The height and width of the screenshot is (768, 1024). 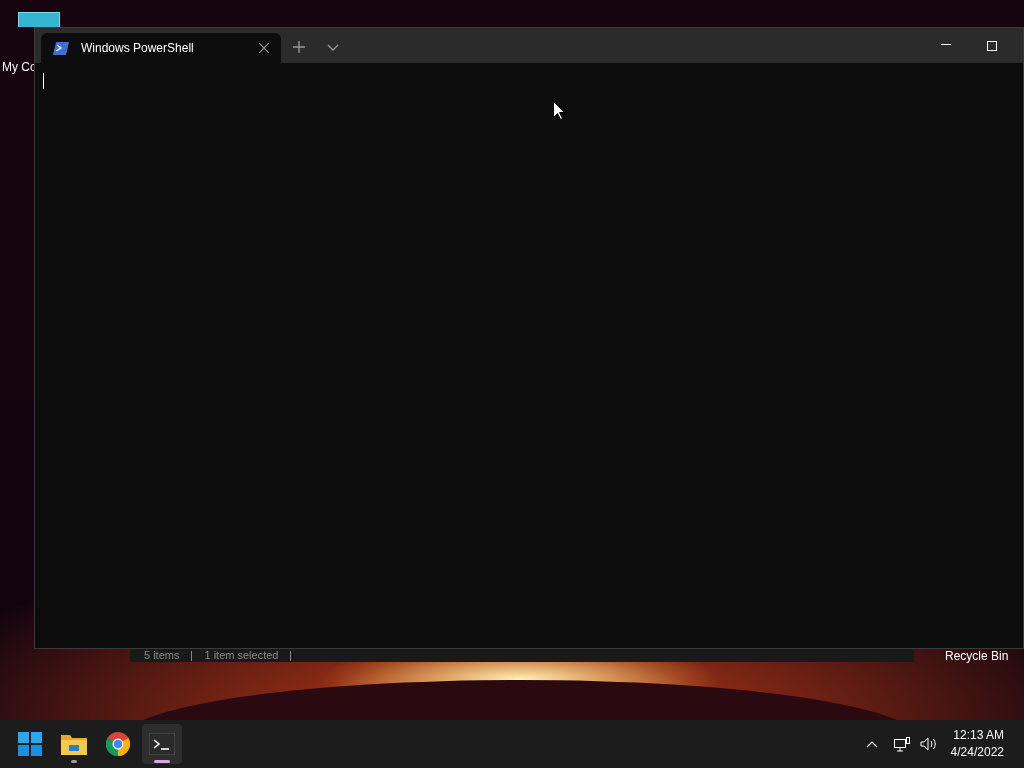 What do you see at coordinates (992, 46) in the screenshot?
I see `maximize-icon` at bounding box center [992, 46].